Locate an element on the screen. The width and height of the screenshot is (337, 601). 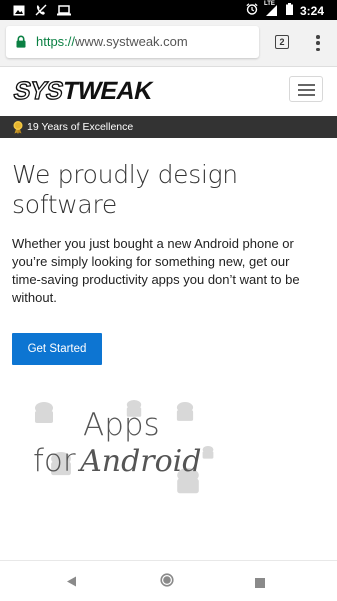
hero-title: We proudly design software is located at coordinates (125, 189).